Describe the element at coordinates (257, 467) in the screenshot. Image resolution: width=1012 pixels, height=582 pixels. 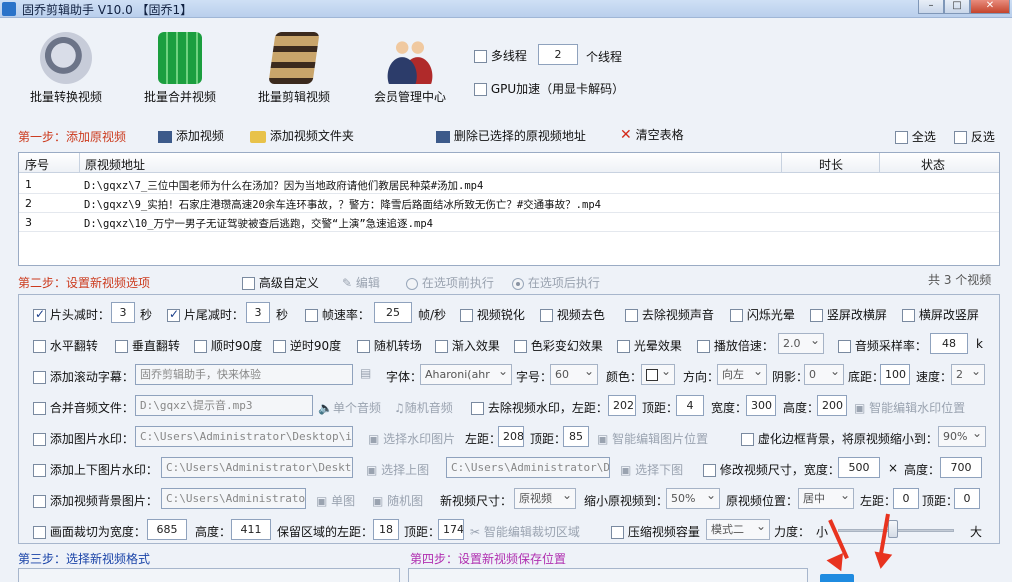
I see `up-path-input: C:\Users\Administrator\Desktop\i` at that location.